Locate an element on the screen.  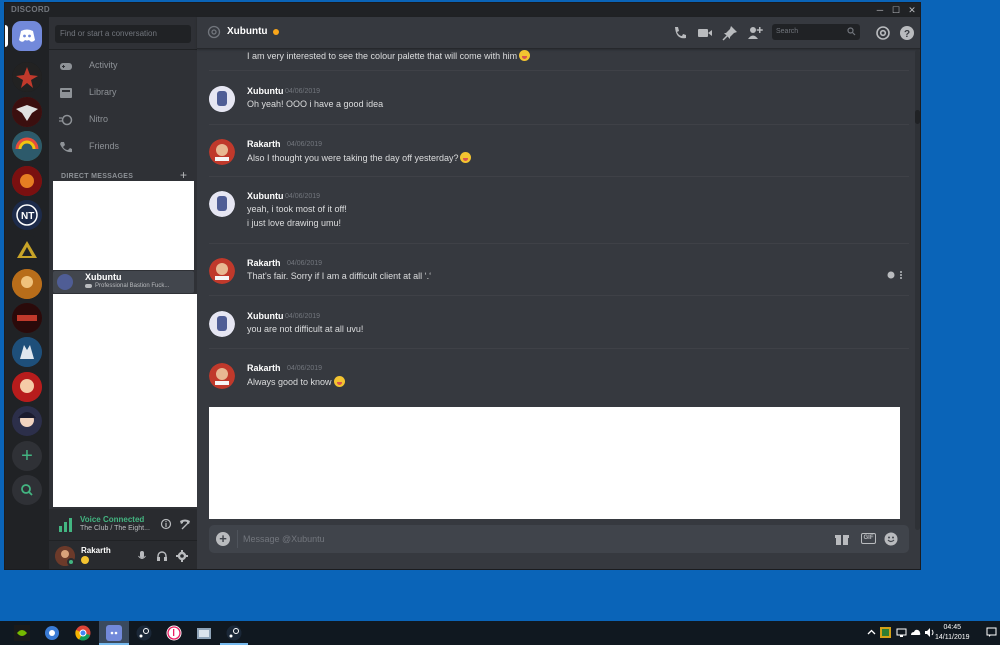
dm-name: Xubuntu is located at coordinates (103, 277).